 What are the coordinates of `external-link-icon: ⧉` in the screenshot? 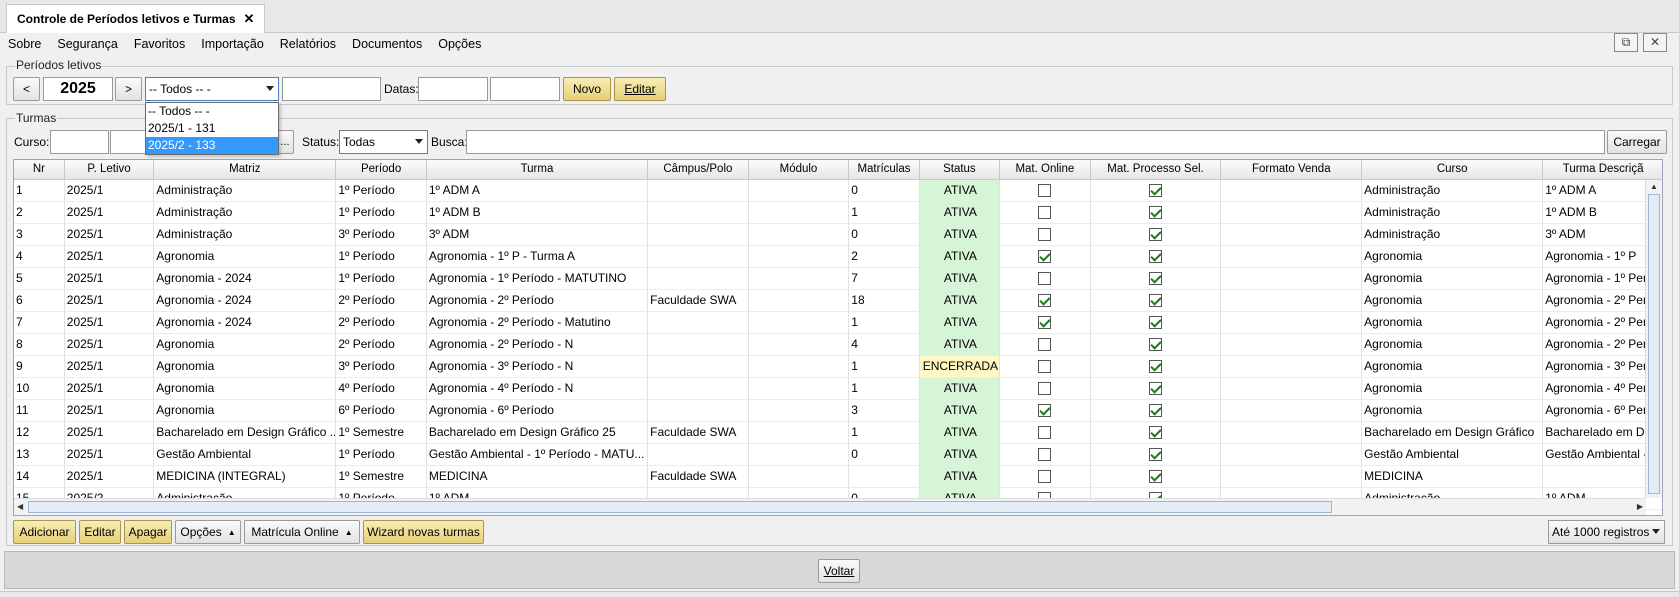 It's located at (1626, 42).